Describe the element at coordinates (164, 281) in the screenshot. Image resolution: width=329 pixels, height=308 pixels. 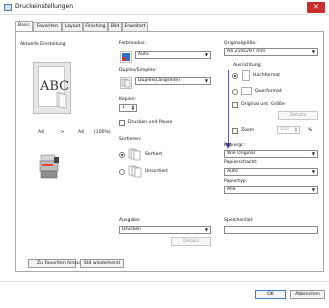
I see `footer-separator` at that location.